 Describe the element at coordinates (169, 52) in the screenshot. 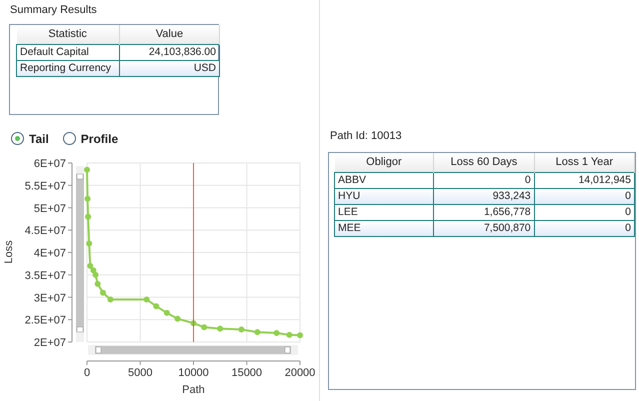

I see `table-cell: 24,103,836.00` at that location.